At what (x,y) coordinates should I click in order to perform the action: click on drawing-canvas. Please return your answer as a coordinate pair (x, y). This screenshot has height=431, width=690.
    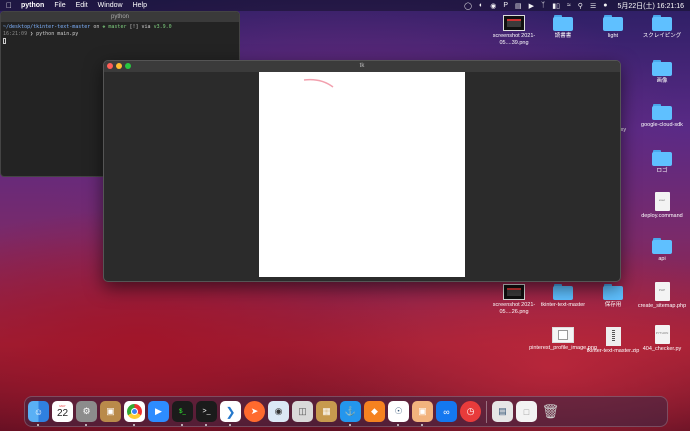
    Looking at the image, I should click on (362, 174).